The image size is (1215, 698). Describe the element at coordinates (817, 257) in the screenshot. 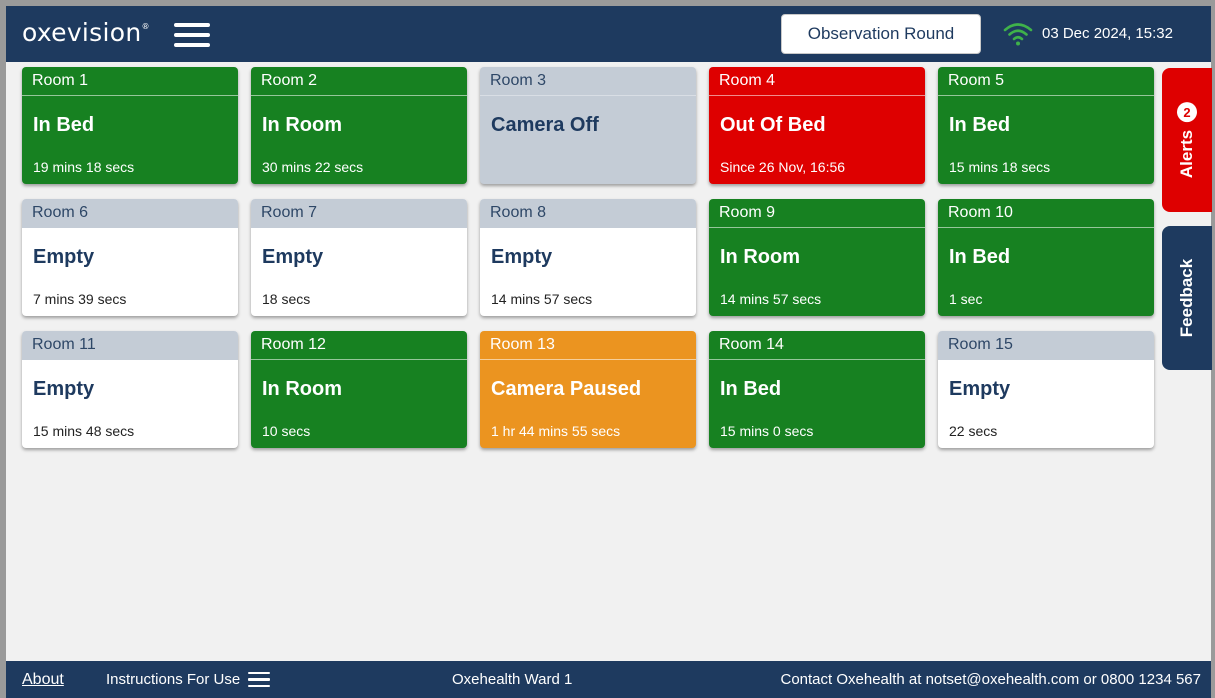

I see `room-tile: Room 9 In Room 14 mins 57 secs` at that location.